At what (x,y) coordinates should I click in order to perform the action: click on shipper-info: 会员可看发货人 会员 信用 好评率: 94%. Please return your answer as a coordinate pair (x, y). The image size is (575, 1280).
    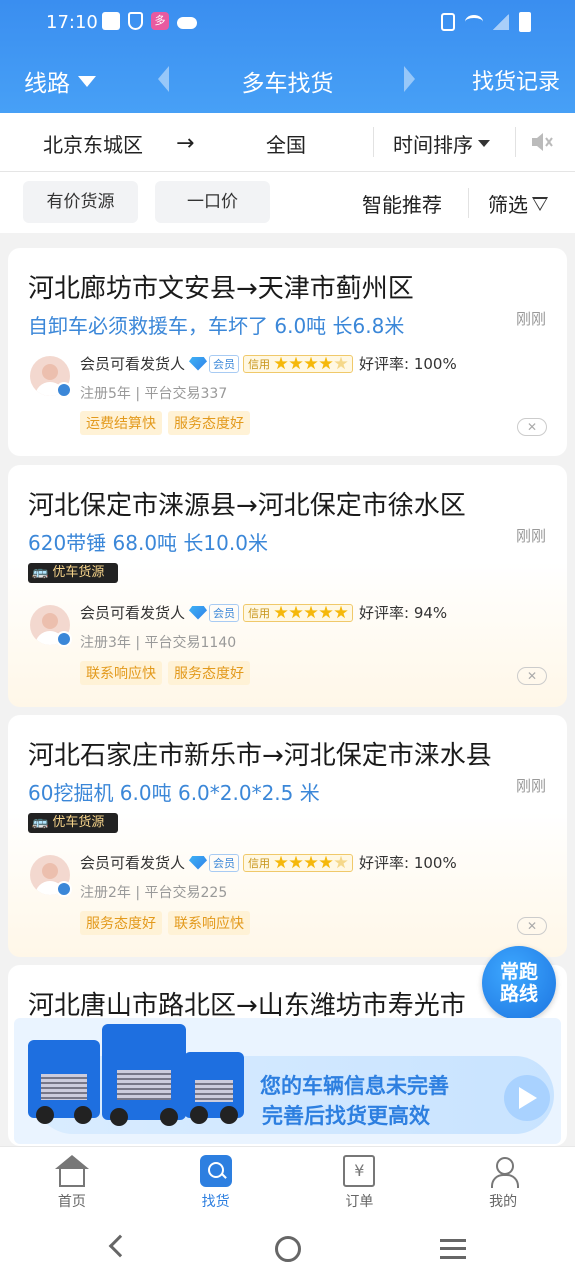
    Looking at the image, I should click on (263, 612).